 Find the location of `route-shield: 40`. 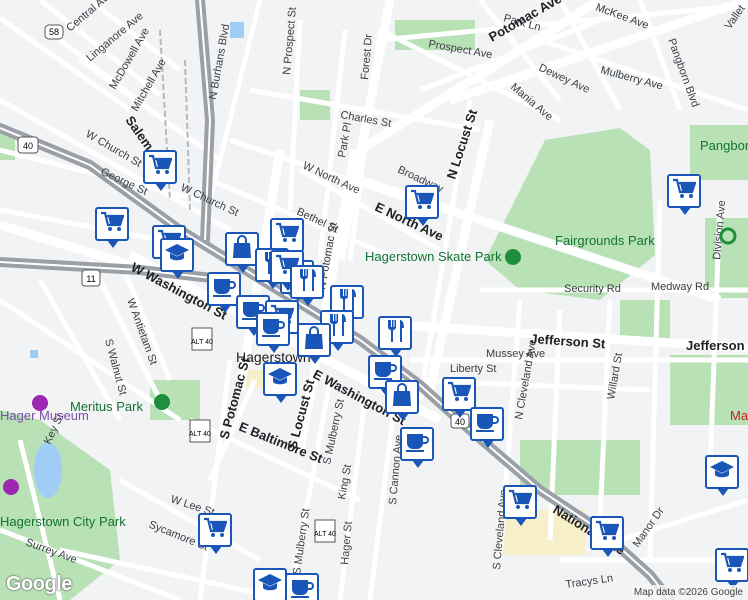

route-shield: 40 is located at coordinates (28, 145).